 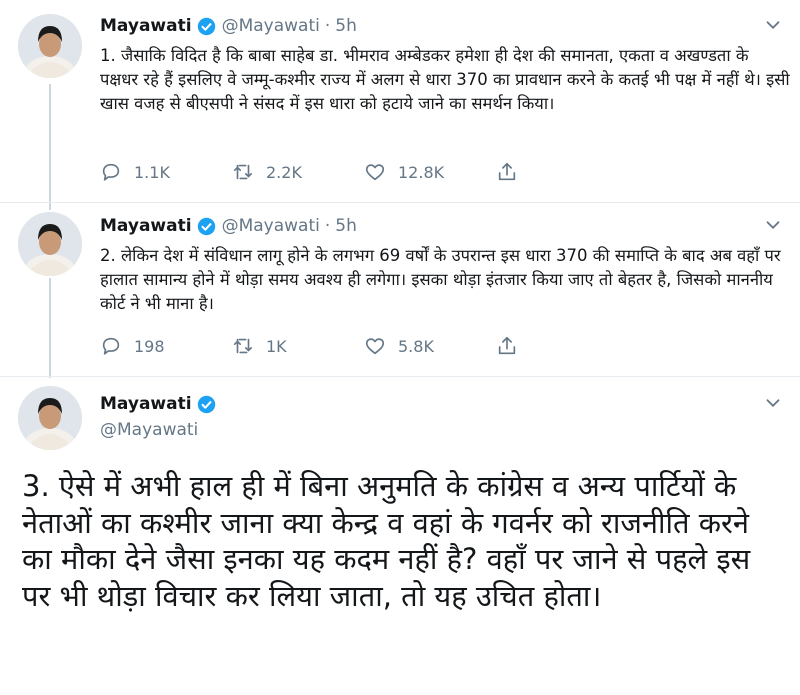 I want to click on like-button: 5.8K, so click(x=430, y=346).